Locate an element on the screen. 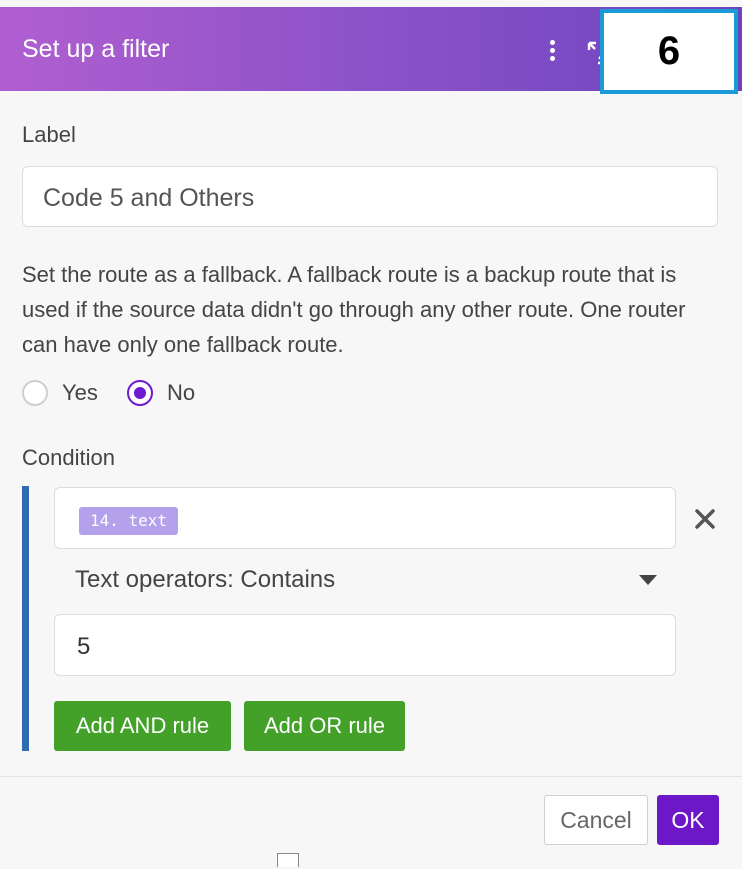 The height and width of the screenshot is (869, 742). more-vertical-icon is located at coordinates (552, 52).